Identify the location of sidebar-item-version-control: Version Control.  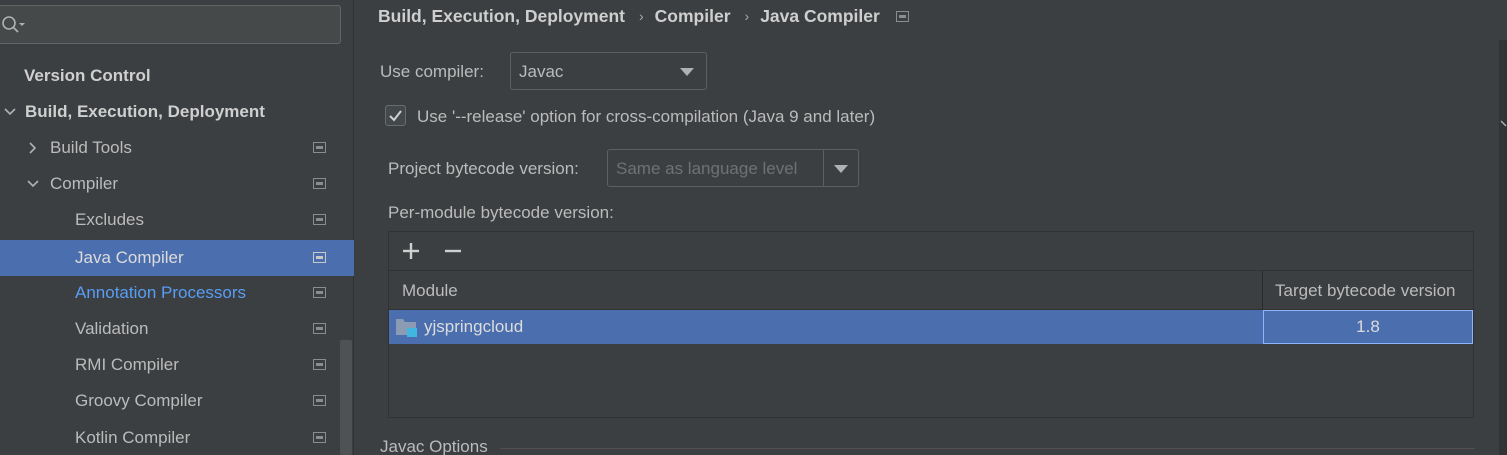
(177, 76).